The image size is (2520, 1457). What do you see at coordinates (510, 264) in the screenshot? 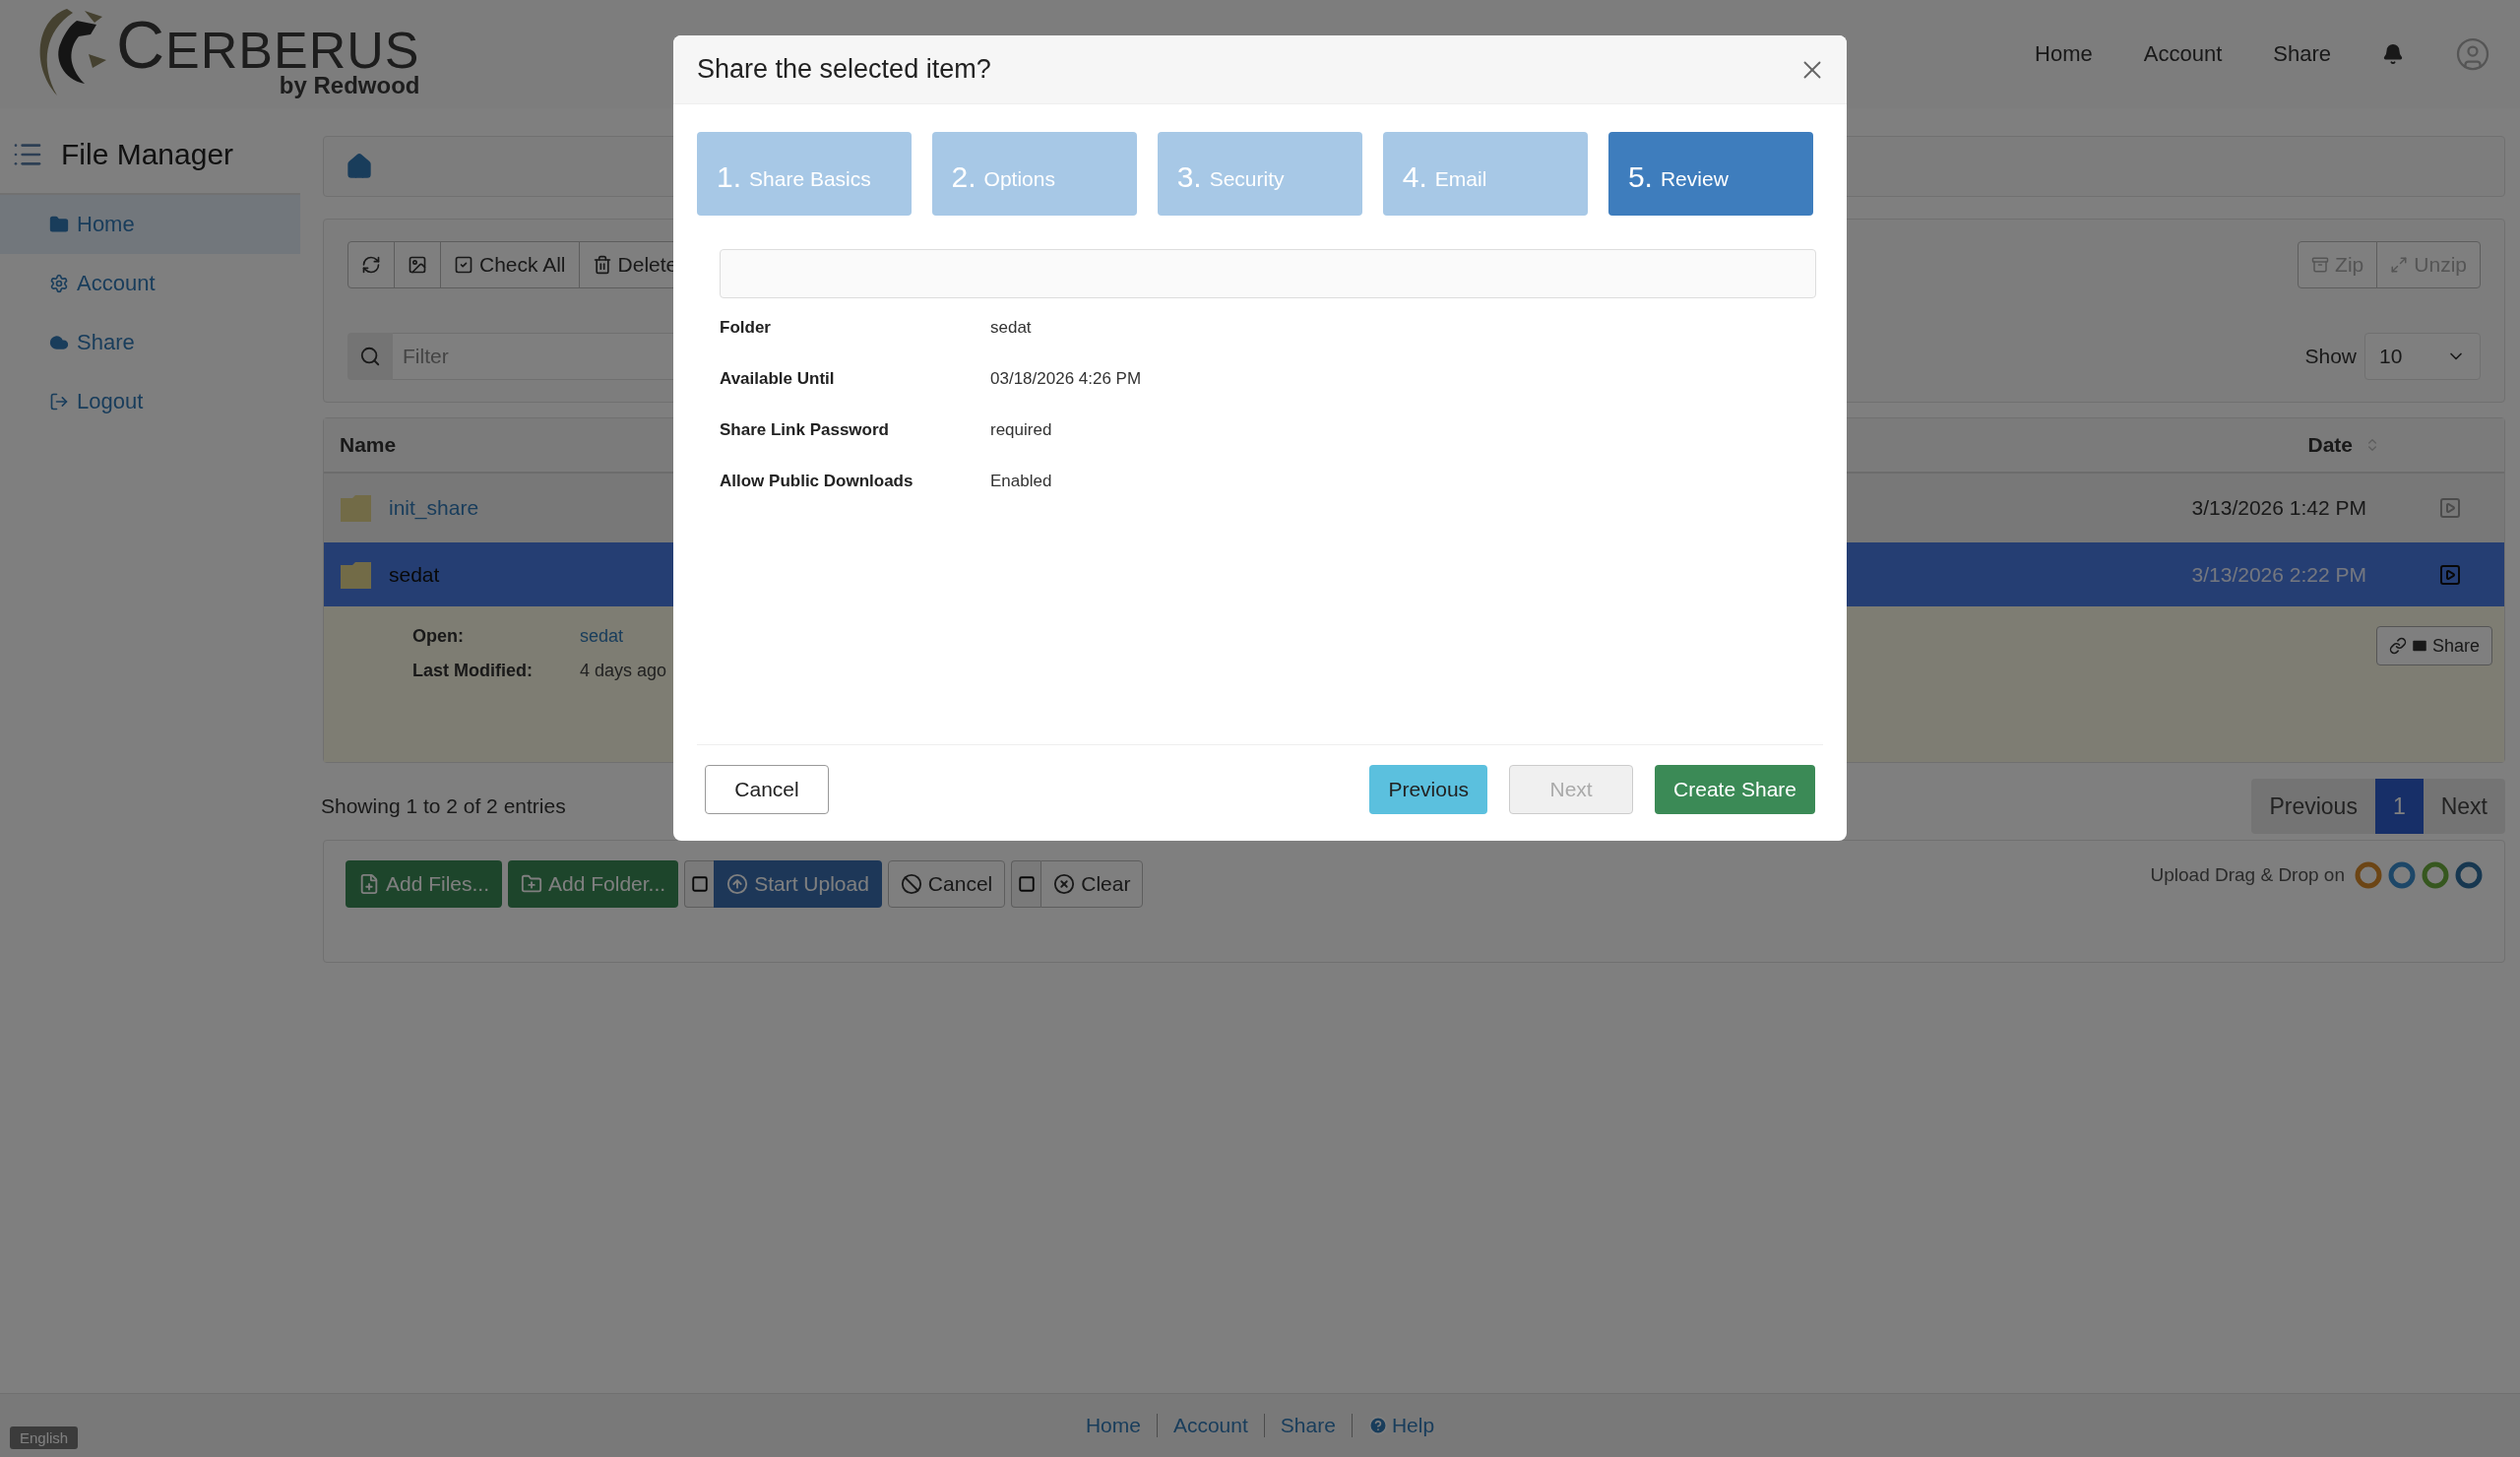
I see `toolbar-button: Check All` at bounding box center [510, 264].